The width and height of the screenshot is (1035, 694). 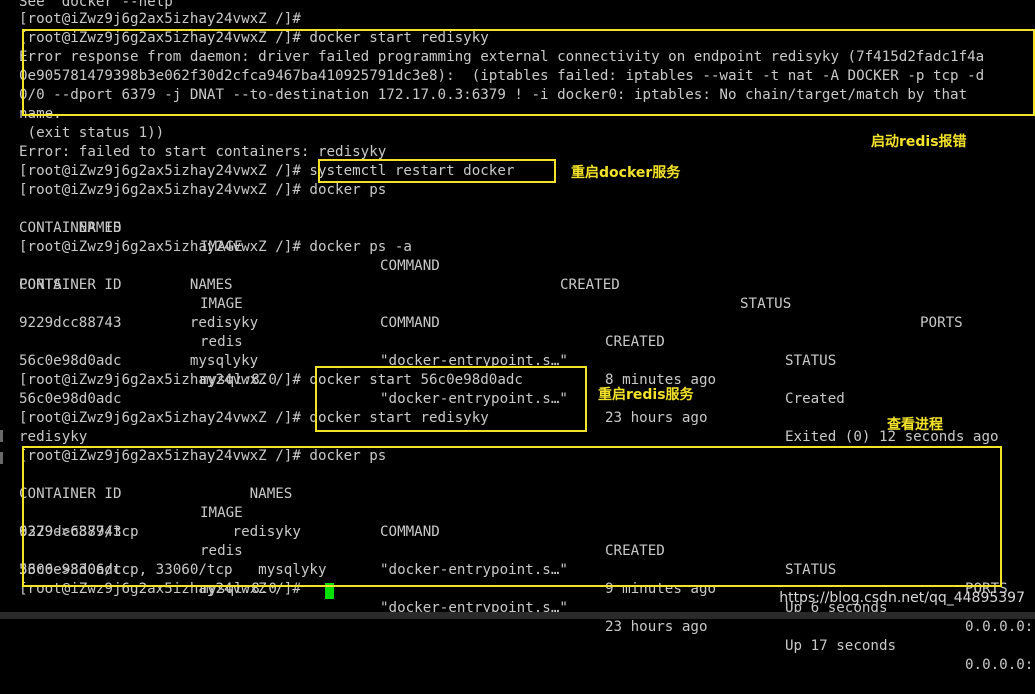 What do you see at coordinates (160, 532) in the screenshot?
I see `terminal-line: 6379->6379/tcp redisyky` at bounding box center [160, 532].